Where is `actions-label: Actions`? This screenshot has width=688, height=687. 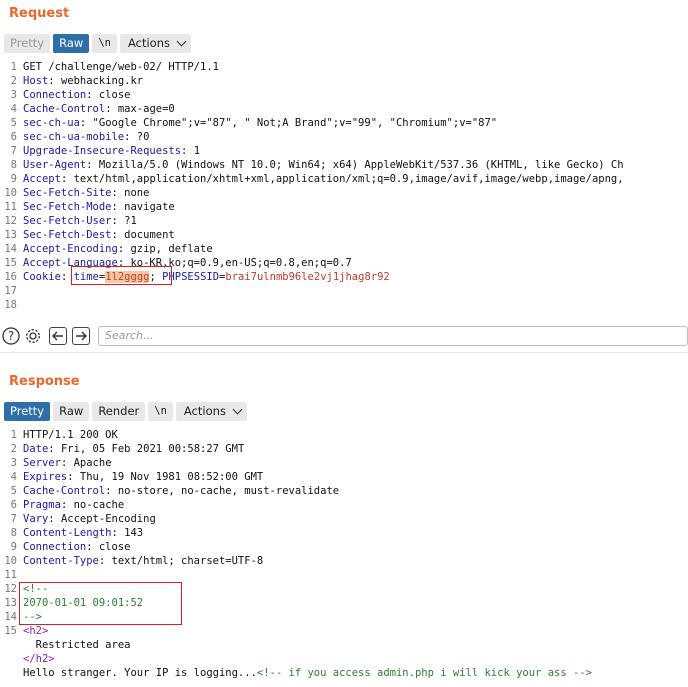 actions-label: Actions is located at coordinates (204, 410).